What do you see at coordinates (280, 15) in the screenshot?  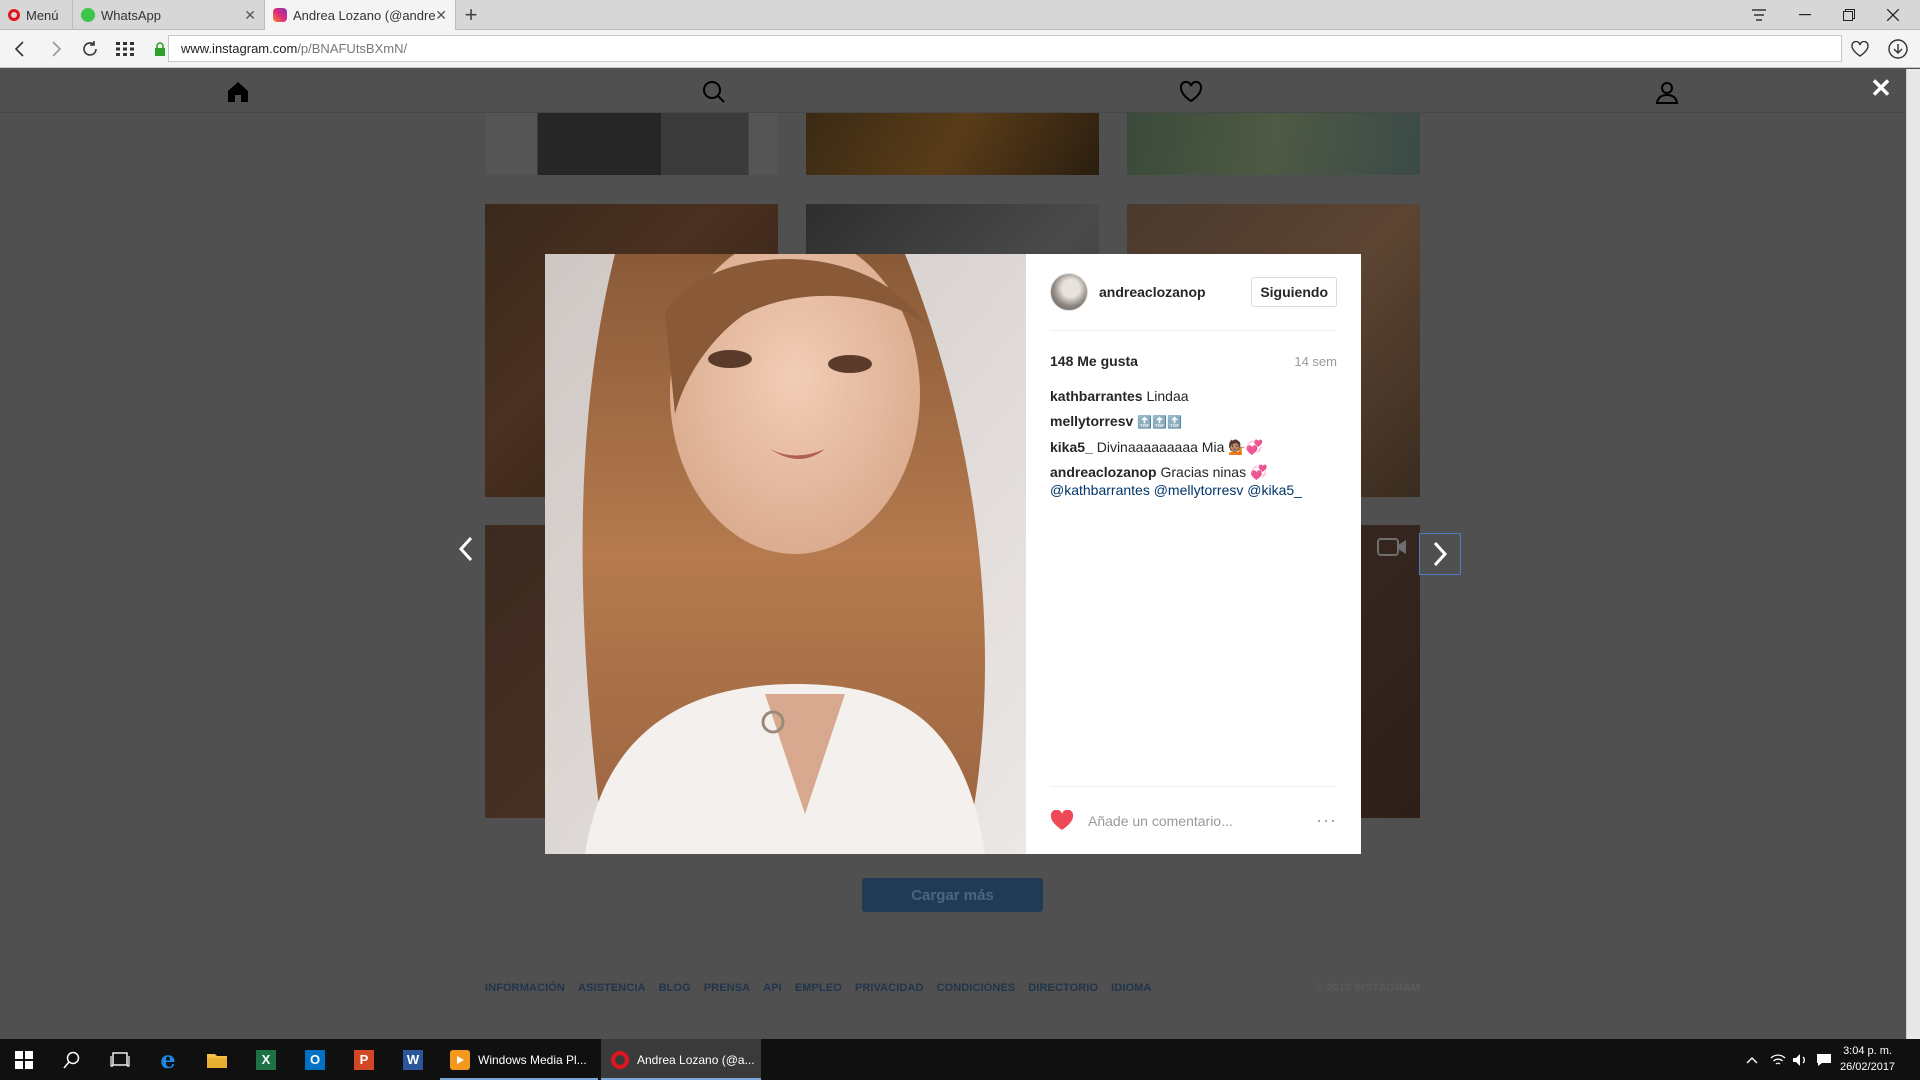 I see `instagram-icon` at bounding box center [280, 15].